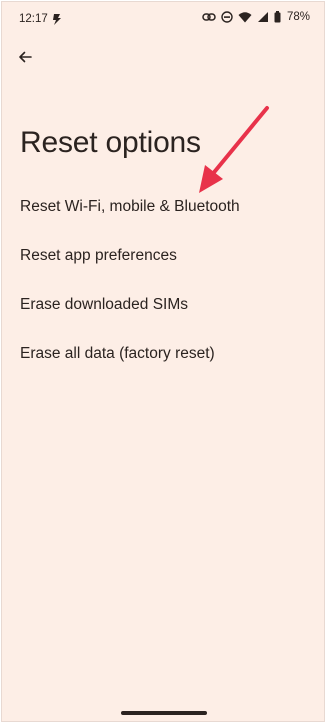 The width and height of the screenshot is (325, 722). What do you see at coordinates (245, 17) in the screenshot?
I see `wifi-icon` at bounding box center [245, 17].